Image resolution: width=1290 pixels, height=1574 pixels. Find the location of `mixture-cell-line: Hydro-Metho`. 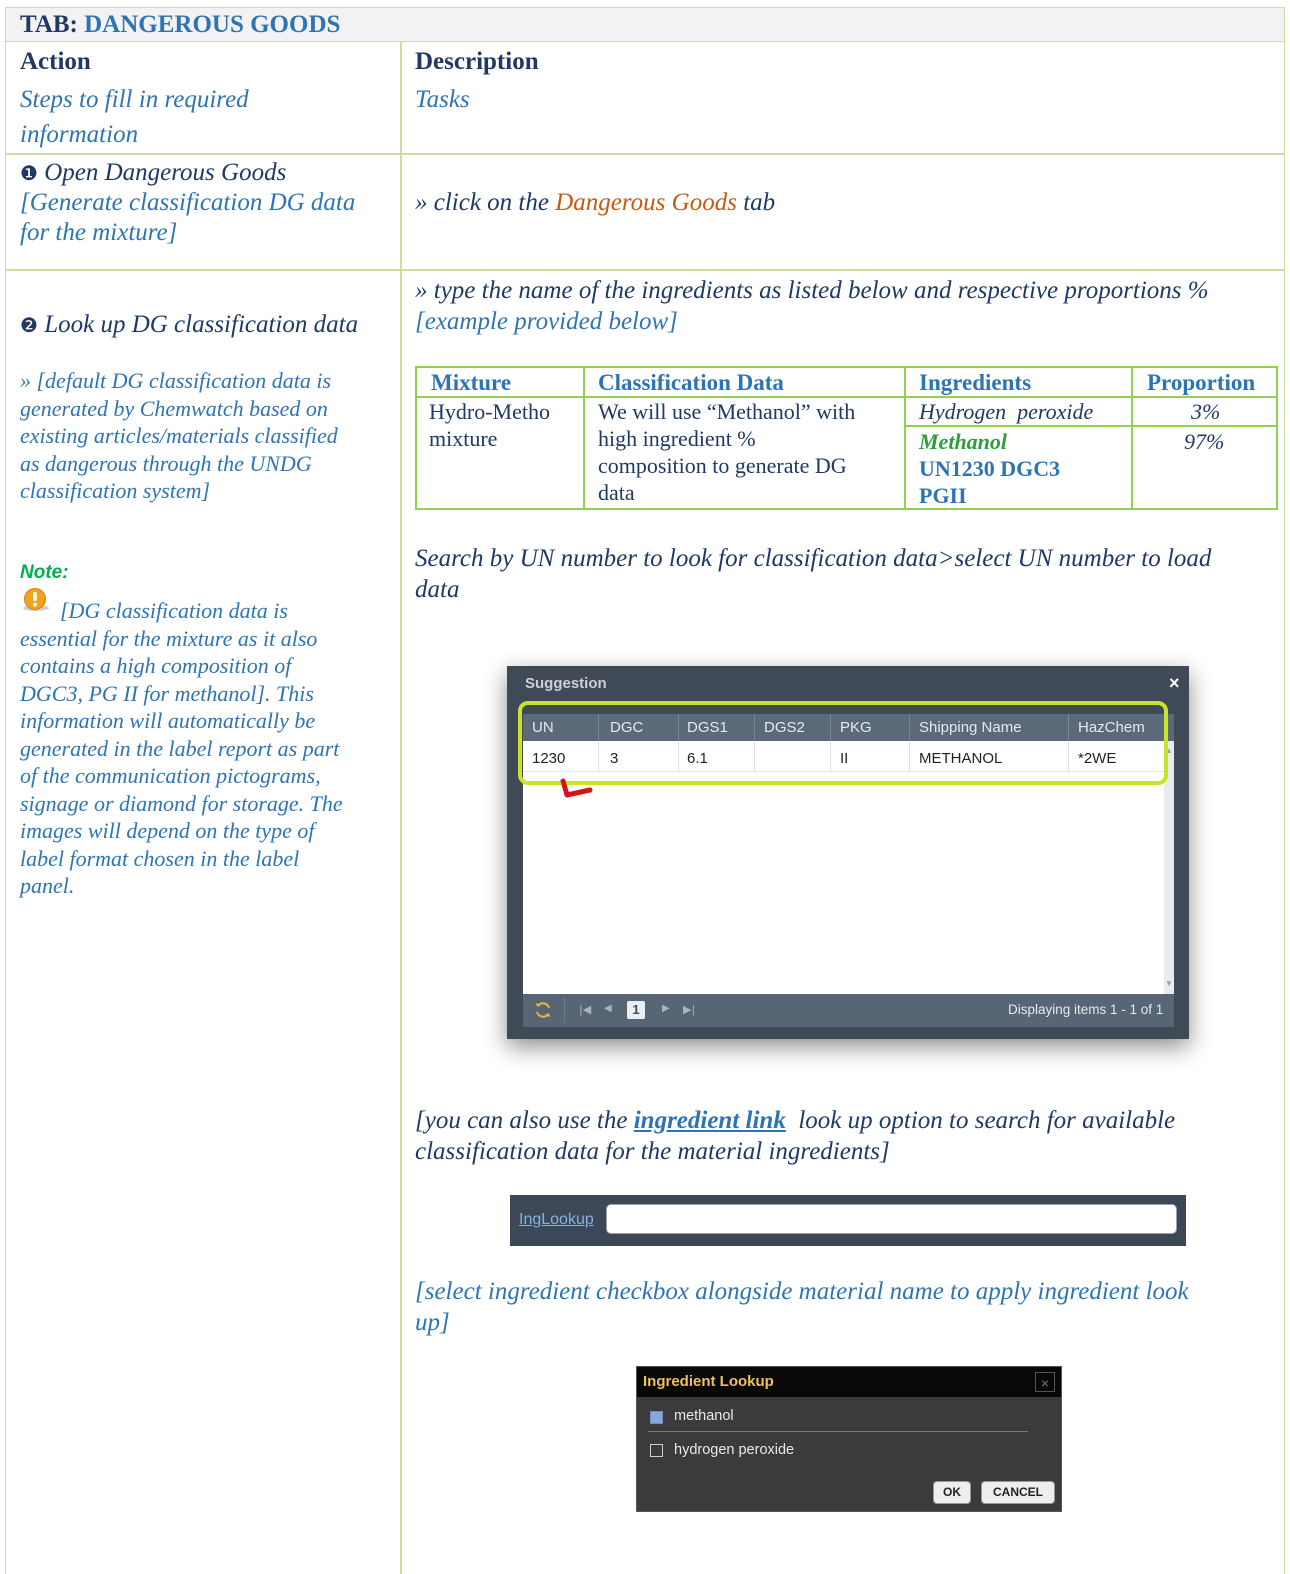

mixture-cell-line: Hydro-Metho is located at coordinates (489, 411).